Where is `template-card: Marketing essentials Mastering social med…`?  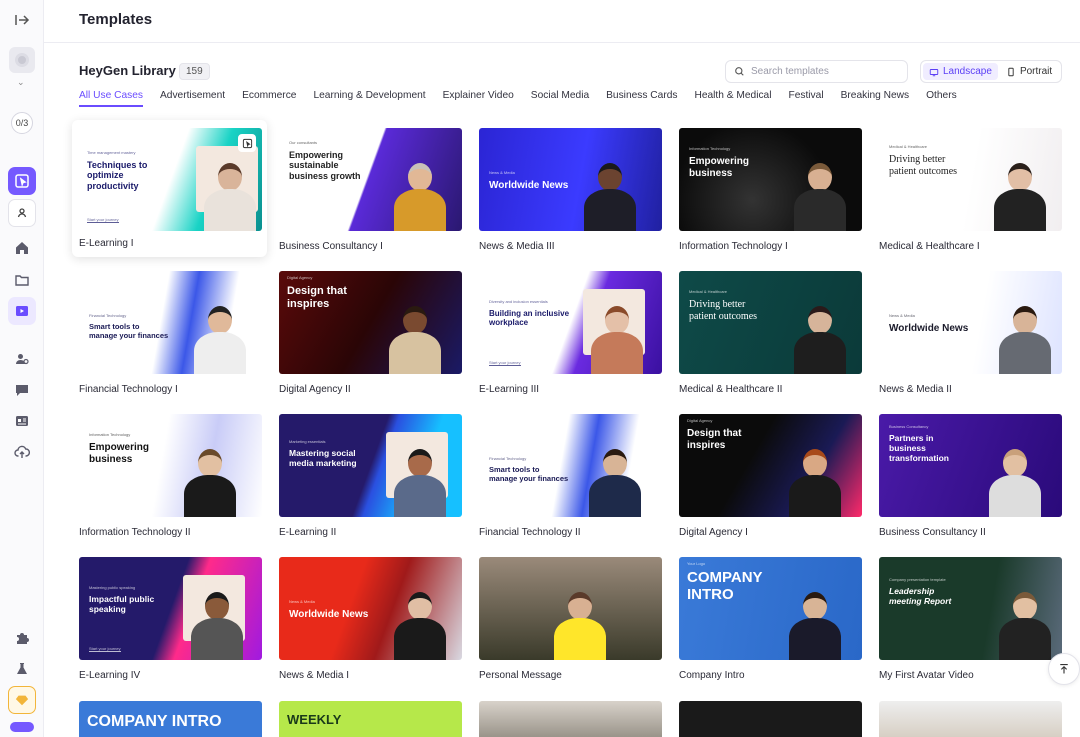 template-card: Marketing essentials Mastering social med… is located at coordinates (370, 476).